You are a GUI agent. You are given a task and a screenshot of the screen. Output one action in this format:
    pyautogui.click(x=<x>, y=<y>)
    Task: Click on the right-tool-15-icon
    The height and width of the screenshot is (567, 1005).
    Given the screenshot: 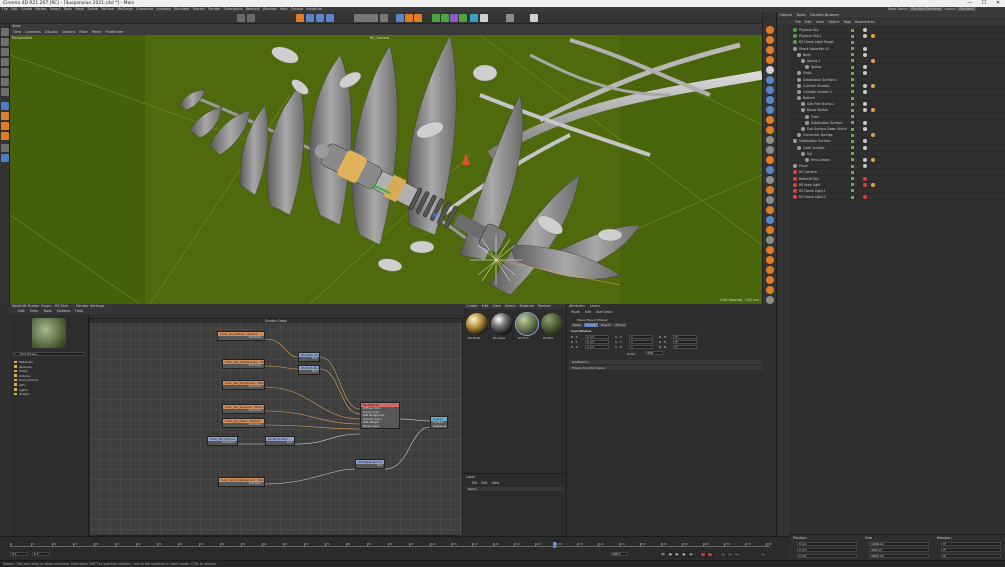 What is the action you would take?
    pyautogui.click(x=770, y=170)
    